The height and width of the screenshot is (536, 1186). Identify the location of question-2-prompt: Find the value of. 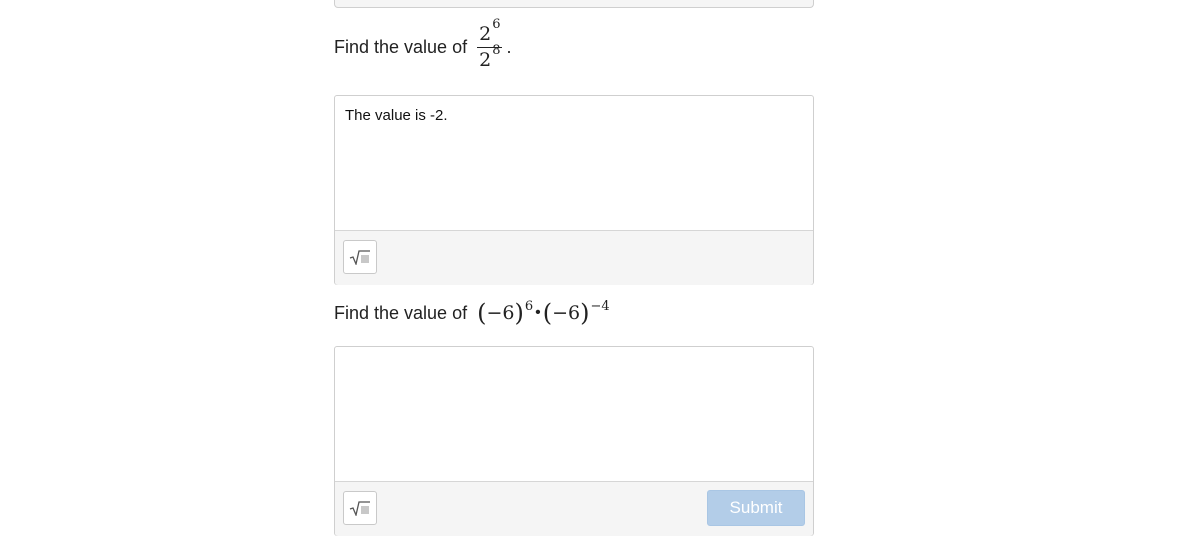
(401, 312).